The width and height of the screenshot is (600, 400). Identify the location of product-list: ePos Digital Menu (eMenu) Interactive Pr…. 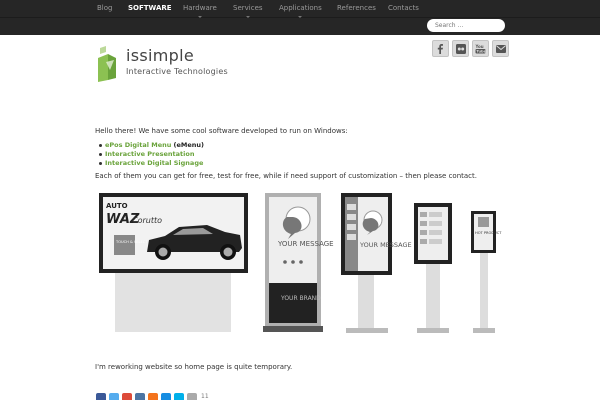
(154, 154).